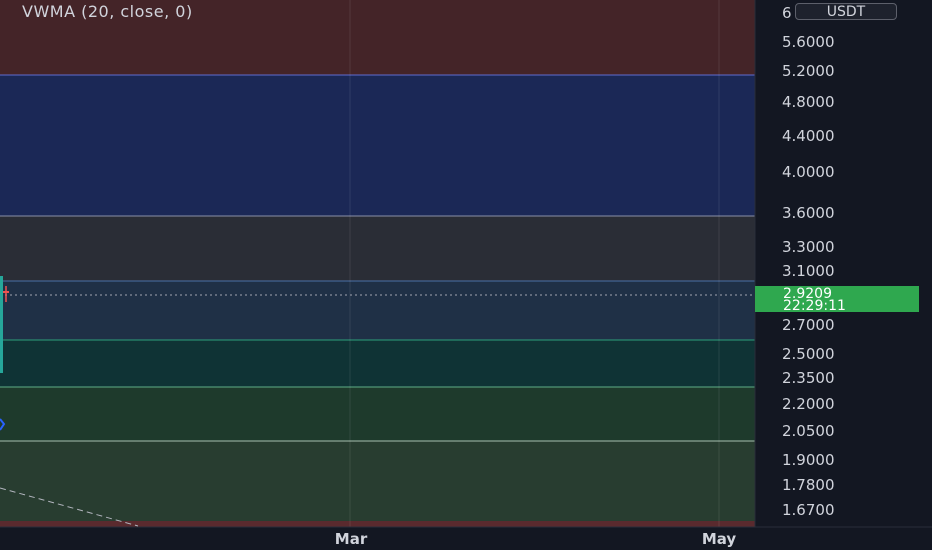 The height and width of the screenshot is (550, 932). I want to click on zone-band-bottom-red, so click(377, 524).